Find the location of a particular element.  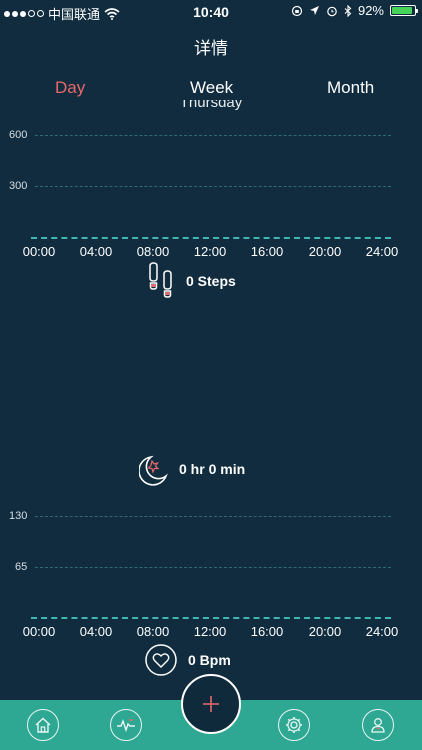

heart-baseline is located at coordinates (211, 618).